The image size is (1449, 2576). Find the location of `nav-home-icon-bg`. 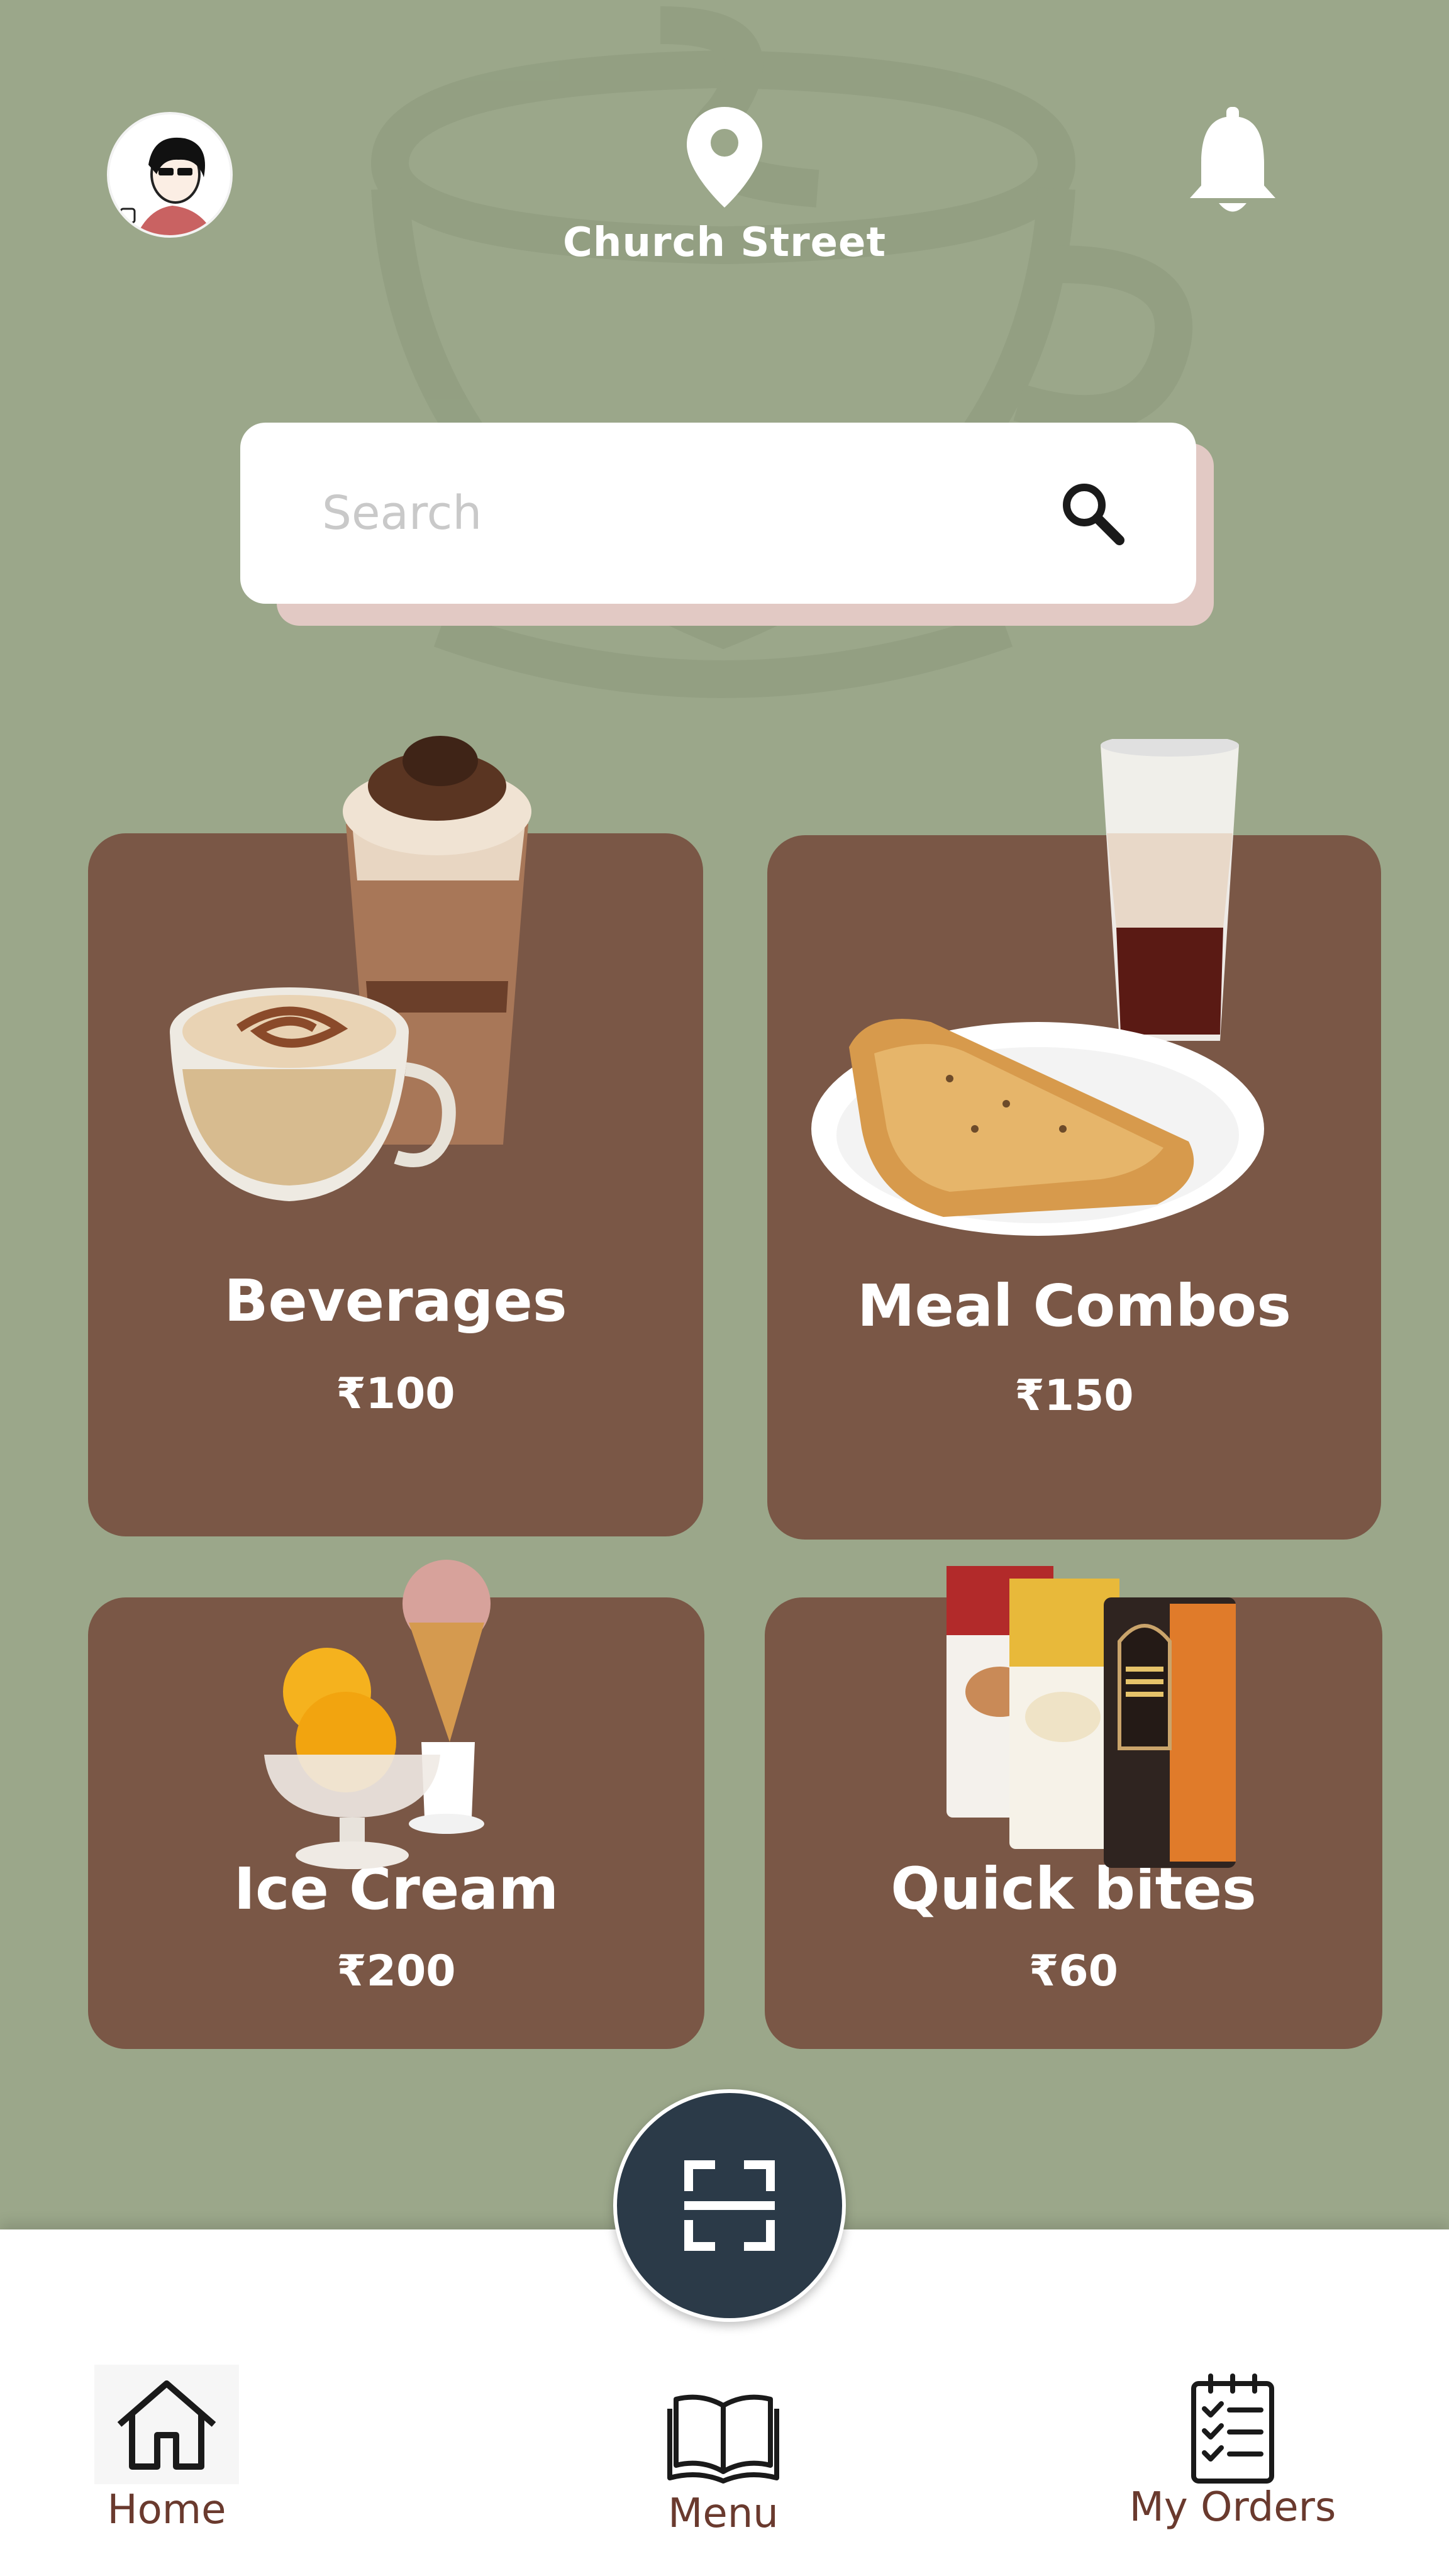

nav-home-icon-bg is located at coordinates (166, 2424).